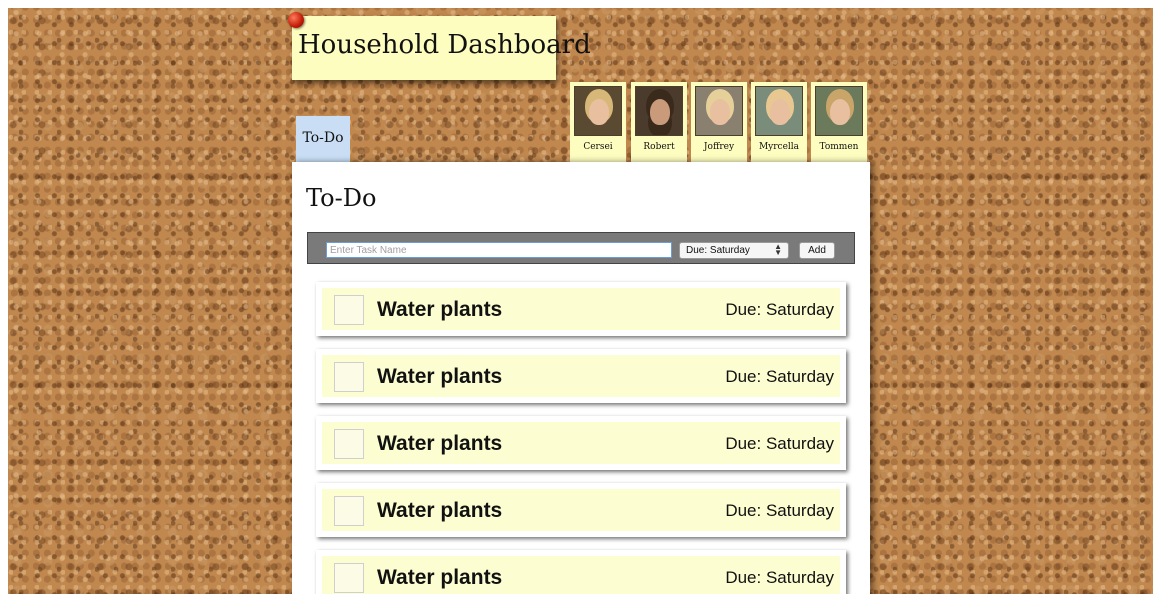 The image size is (1153, 594). What do you see at coordinates (444, 45) in the screenshot?
I see `page-title: Household Dashboard` at bounding box center [444, 45].